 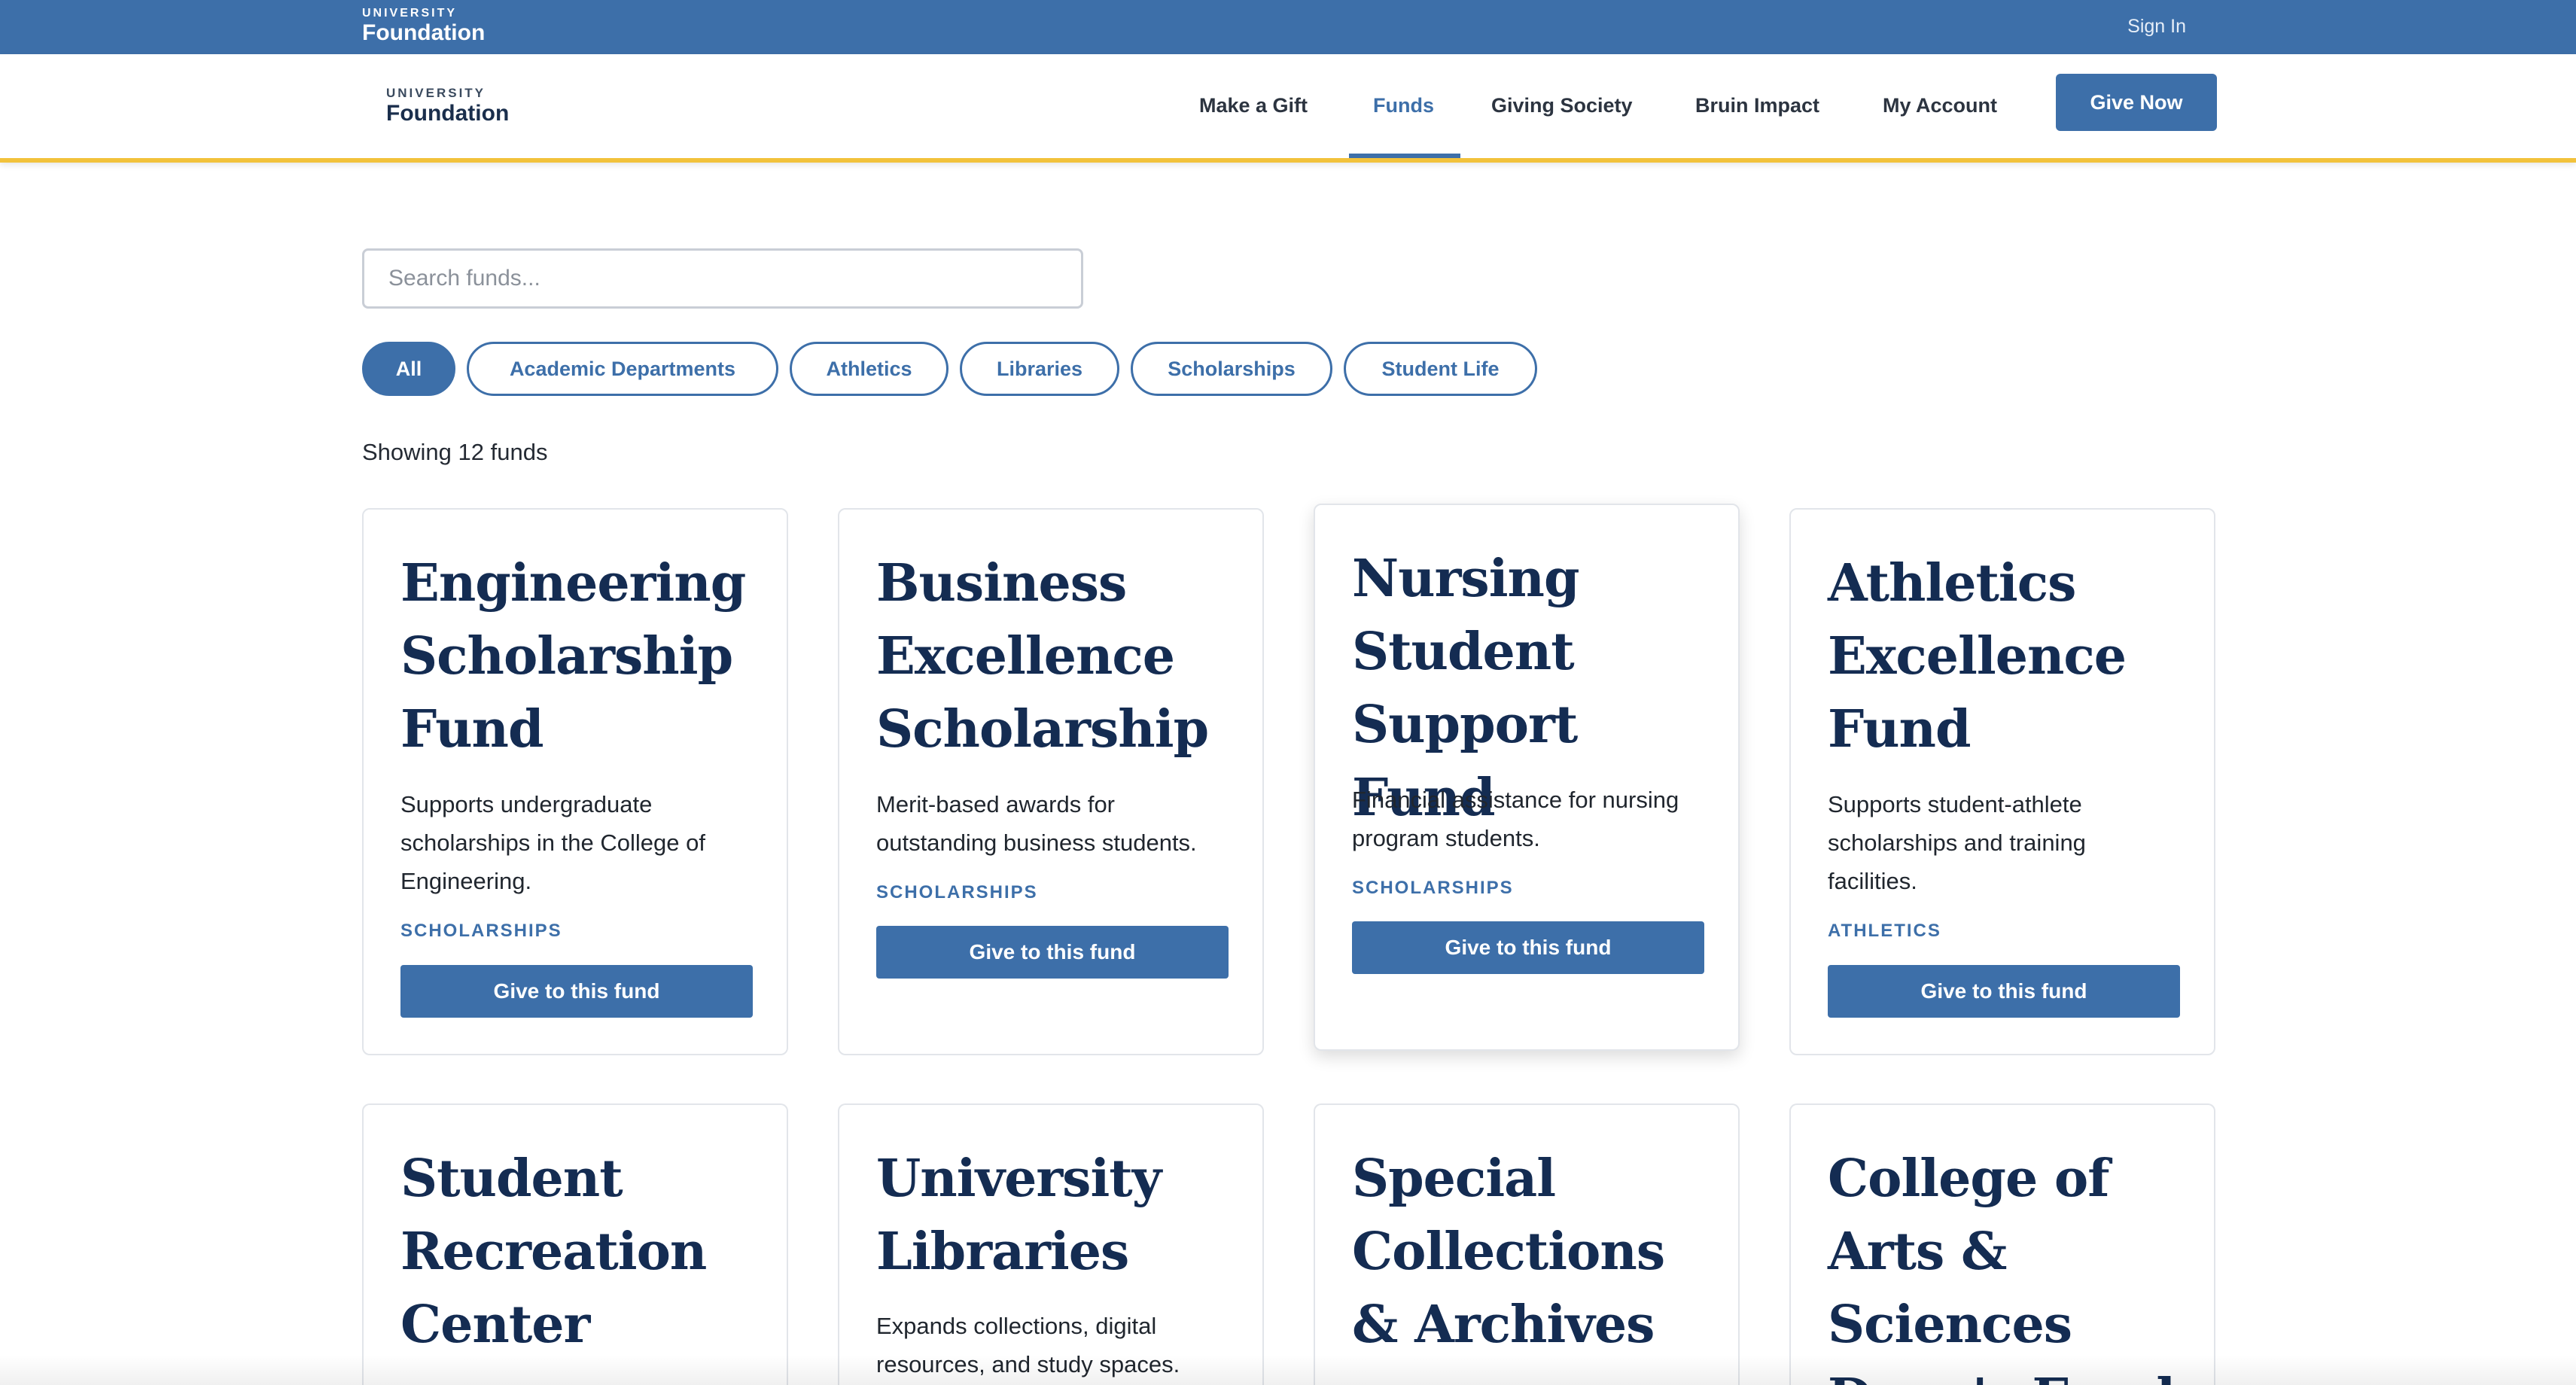 What do you see at coordinates (1039, 369) in the screenshot?
I see `filter-chip-libraries: Libraries` at bounding box center [1039, 369].